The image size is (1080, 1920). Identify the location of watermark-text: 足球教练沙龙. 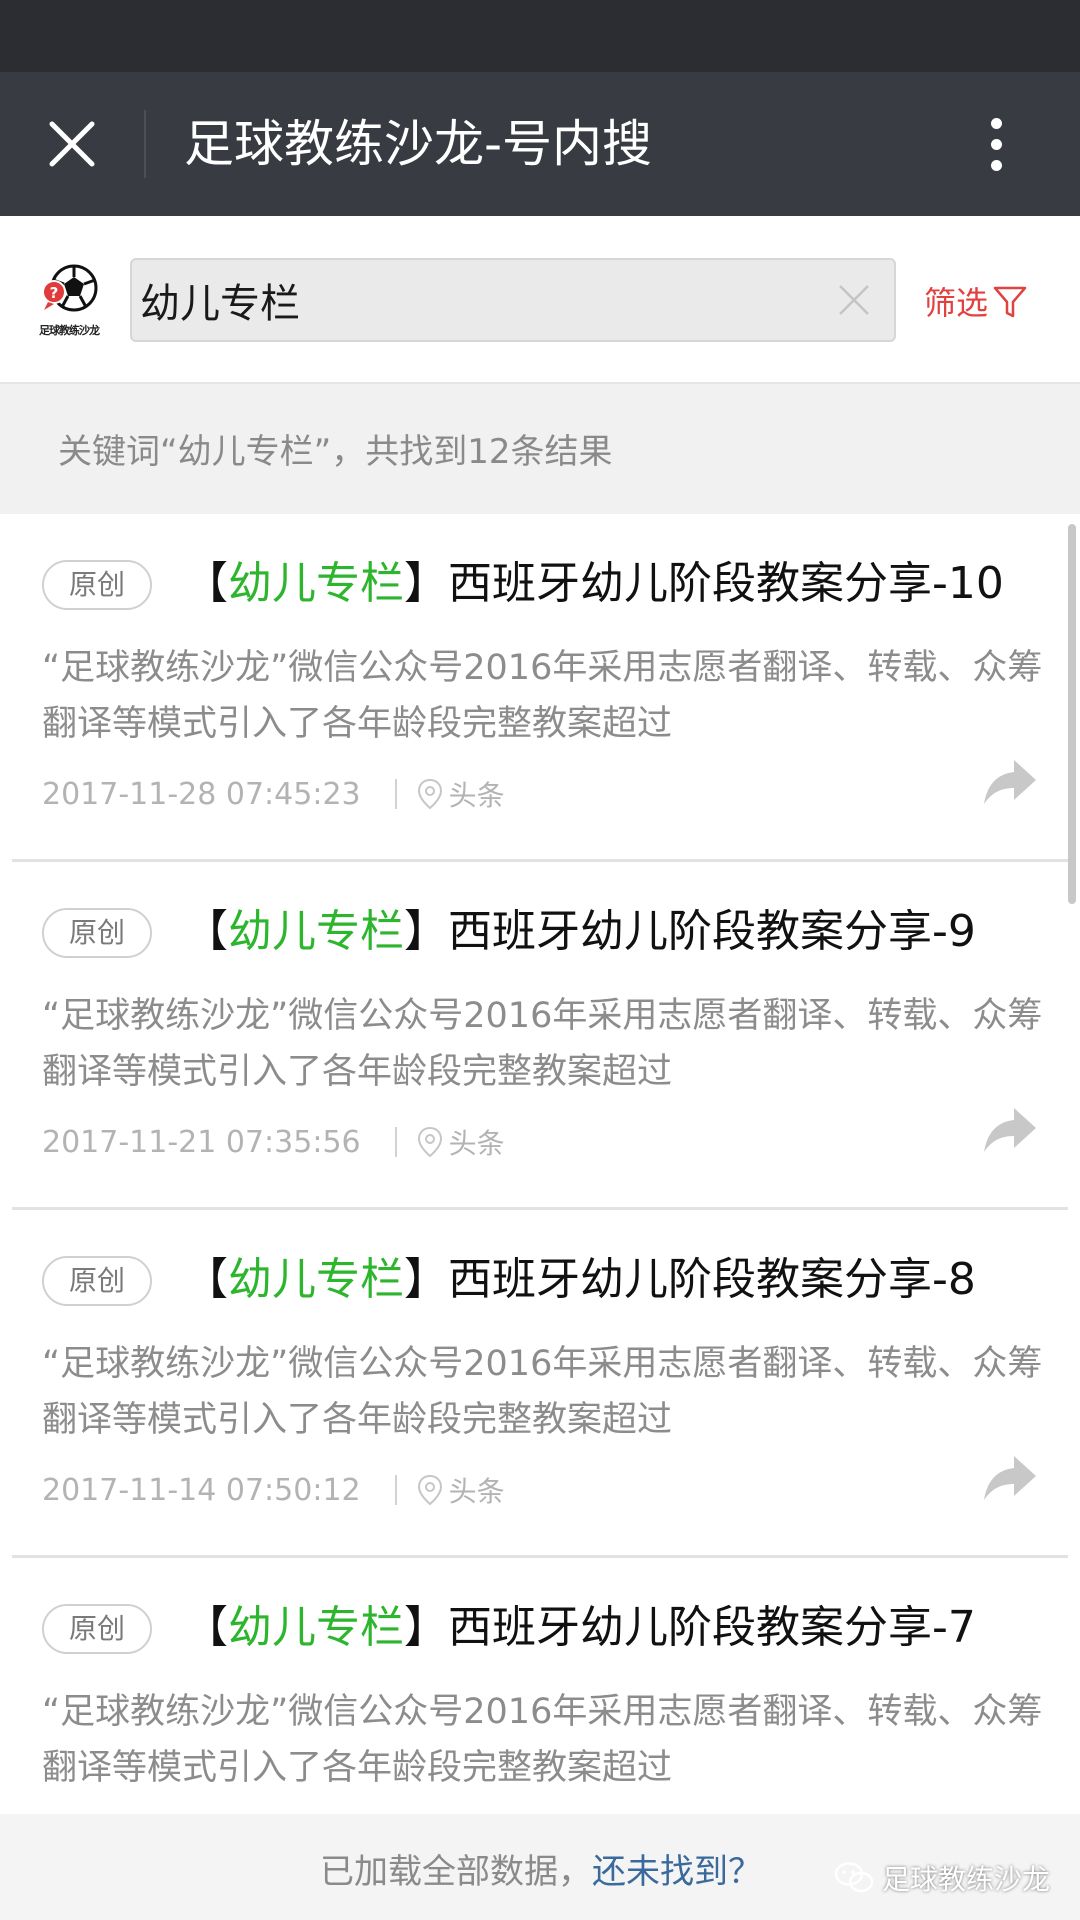
(966, 1879).